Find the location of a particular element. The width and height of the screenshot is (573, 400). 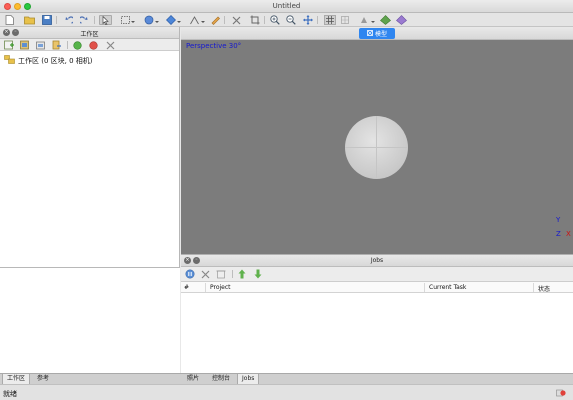

jobs-title: Jobs is located at coordinates (377, 260).